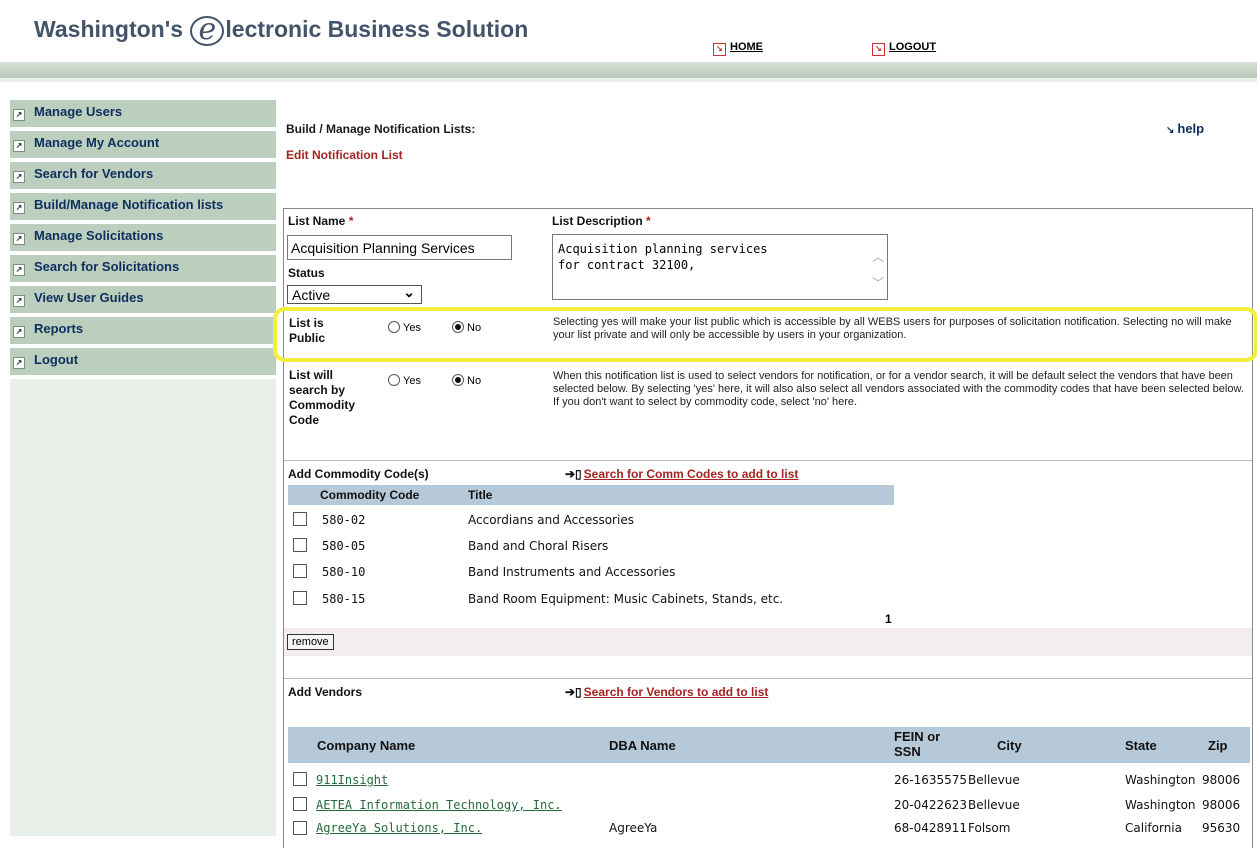 The height and width of the screenshot is (848, 1257). Describe the element at coordinates (480, 495) in the screenshot. I see `col-title: Title` at that location.